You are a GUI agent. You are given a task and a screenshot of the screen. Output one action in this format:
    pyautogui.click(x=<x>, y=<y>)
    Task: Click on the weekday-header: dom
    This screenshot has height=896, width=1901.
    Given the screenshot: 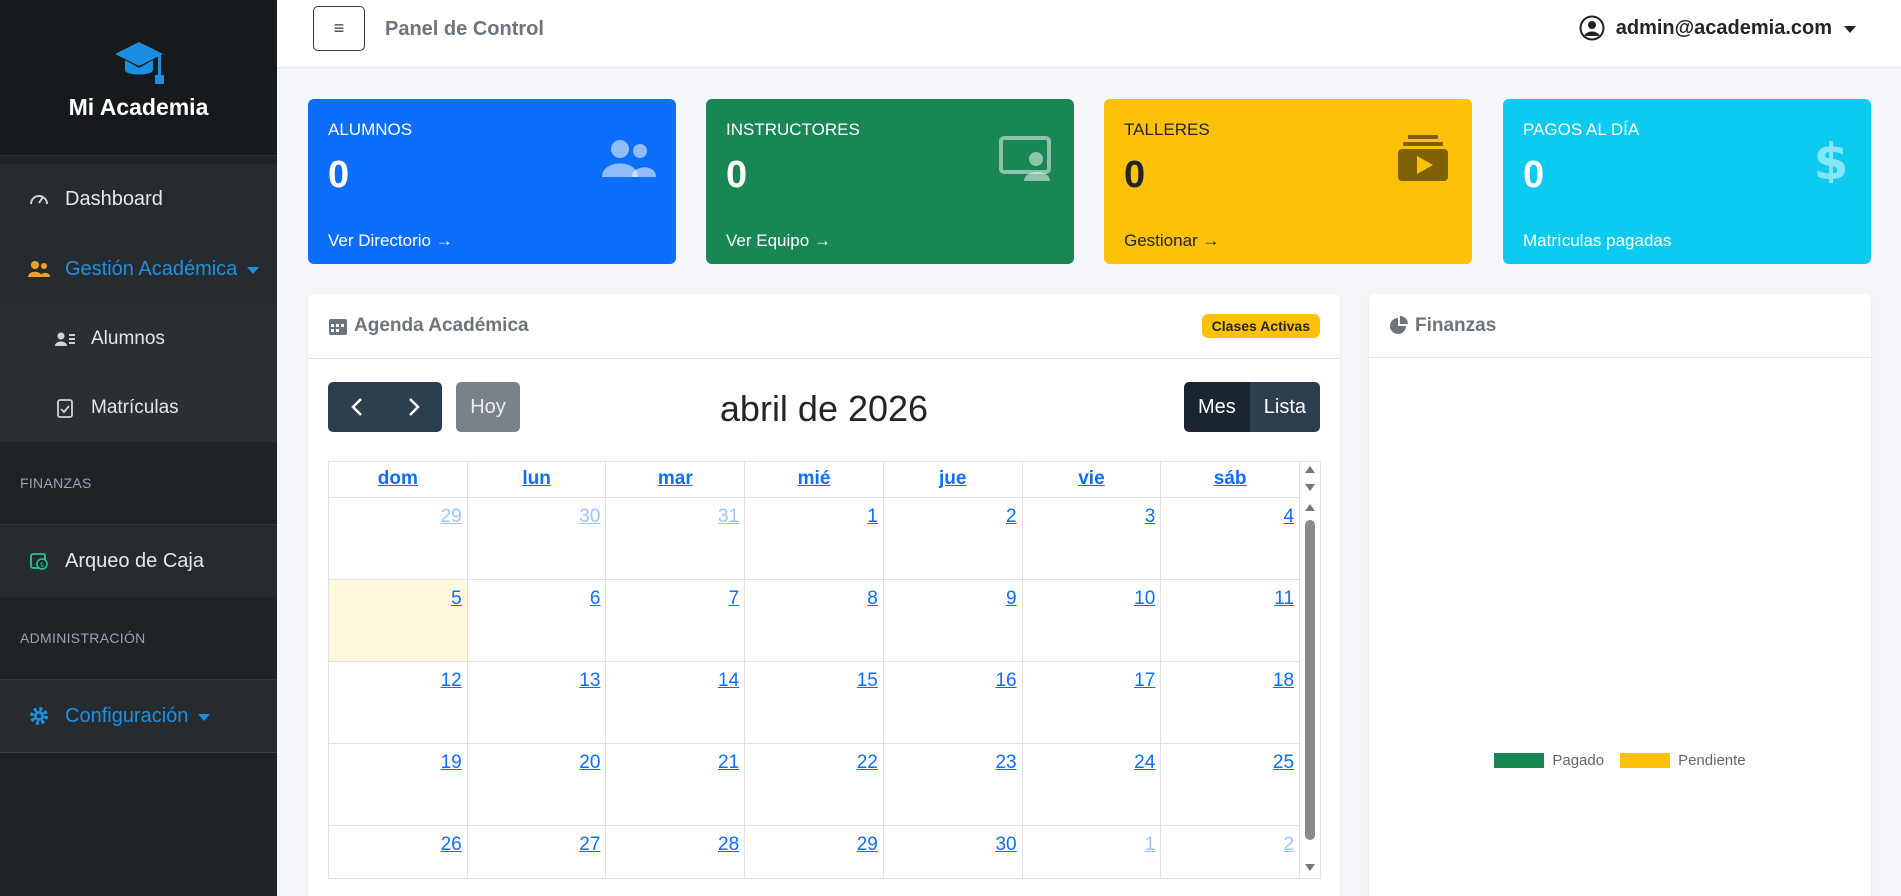 What is the action you would take?
    pyautogui.click(x=398, y=479)
    